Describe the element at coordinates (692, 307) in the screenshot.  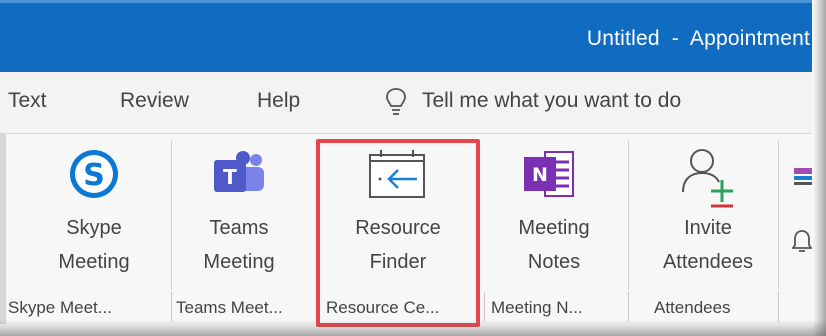
I see `group-label-attendees: Attendees` at that location.